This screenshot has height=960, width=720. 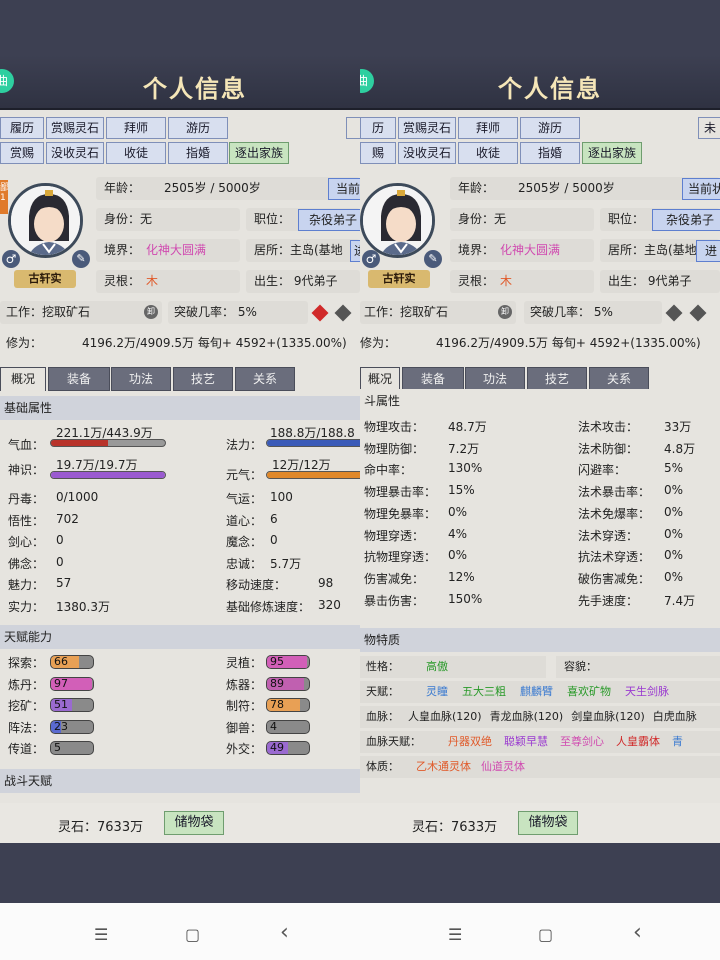 I want to click on trait-chip: 喜欢矿物, so click(x=589, y=691).